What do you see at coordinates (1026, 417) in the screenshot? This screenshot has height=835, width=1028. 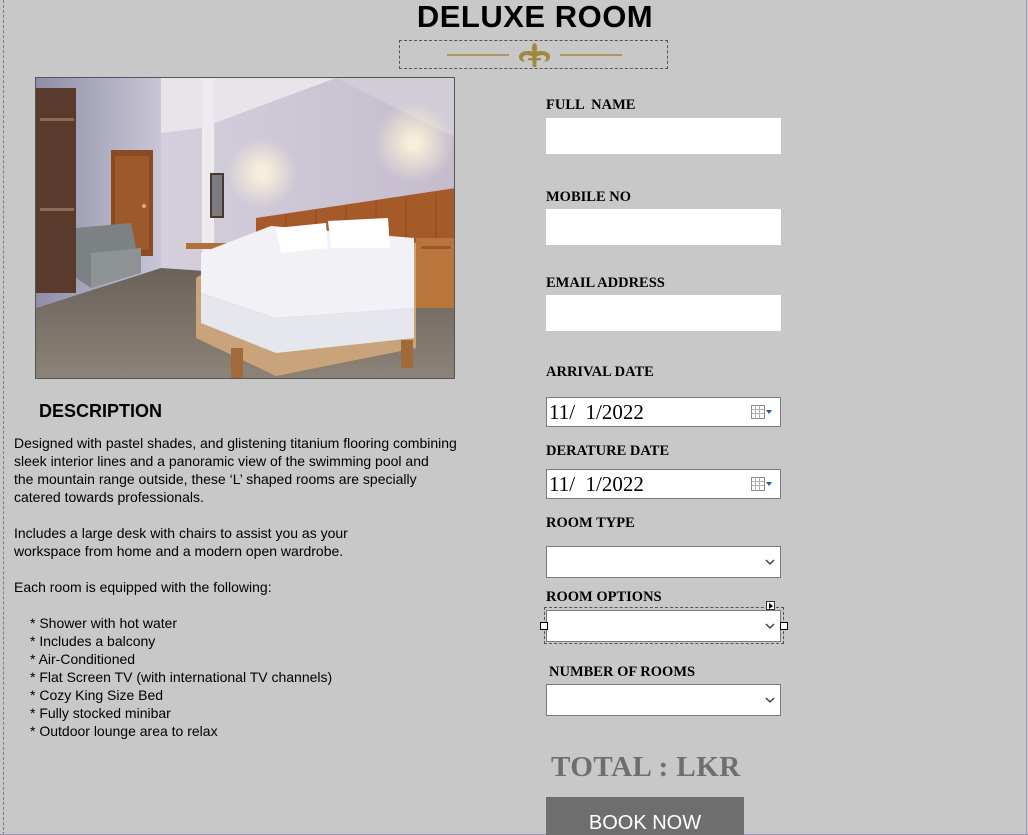 I see `designer-frame-right-edge` at bounding box center [1026, 417].